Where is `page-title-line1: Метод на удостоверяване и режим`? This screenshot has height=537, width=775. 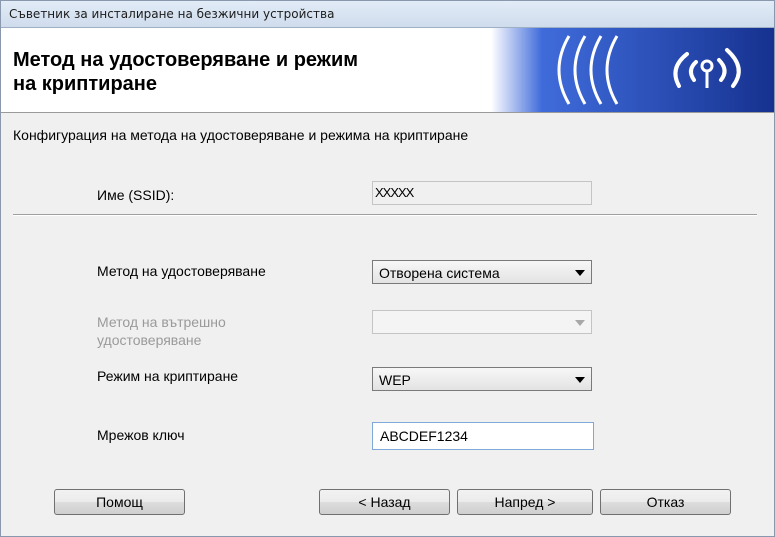
page-title-line1: Метод на удостоверяване и режим is located at coordinates (186, 60).